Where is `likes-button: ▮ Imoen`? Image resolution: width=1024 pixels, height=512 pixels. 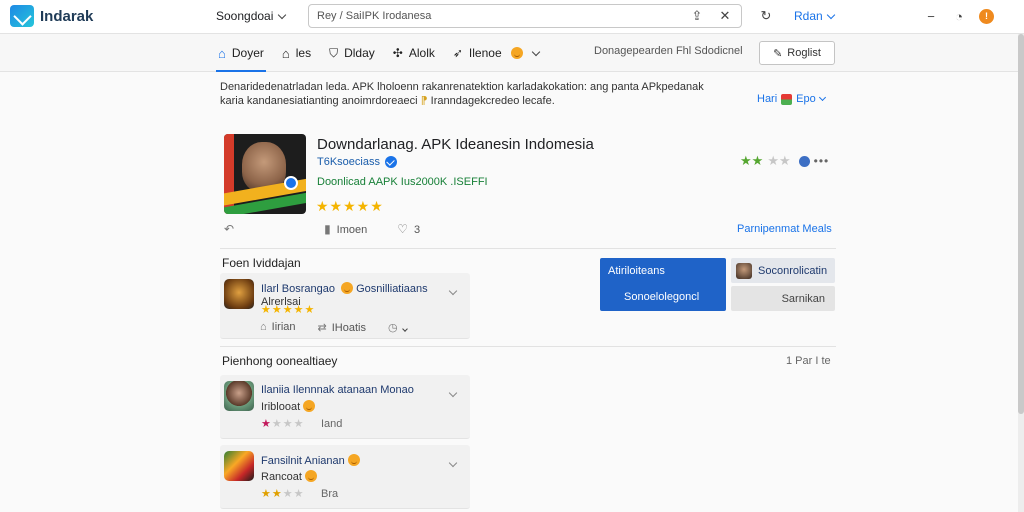 likes-button: ▮ Imoen is located at coordinates (345, 229).